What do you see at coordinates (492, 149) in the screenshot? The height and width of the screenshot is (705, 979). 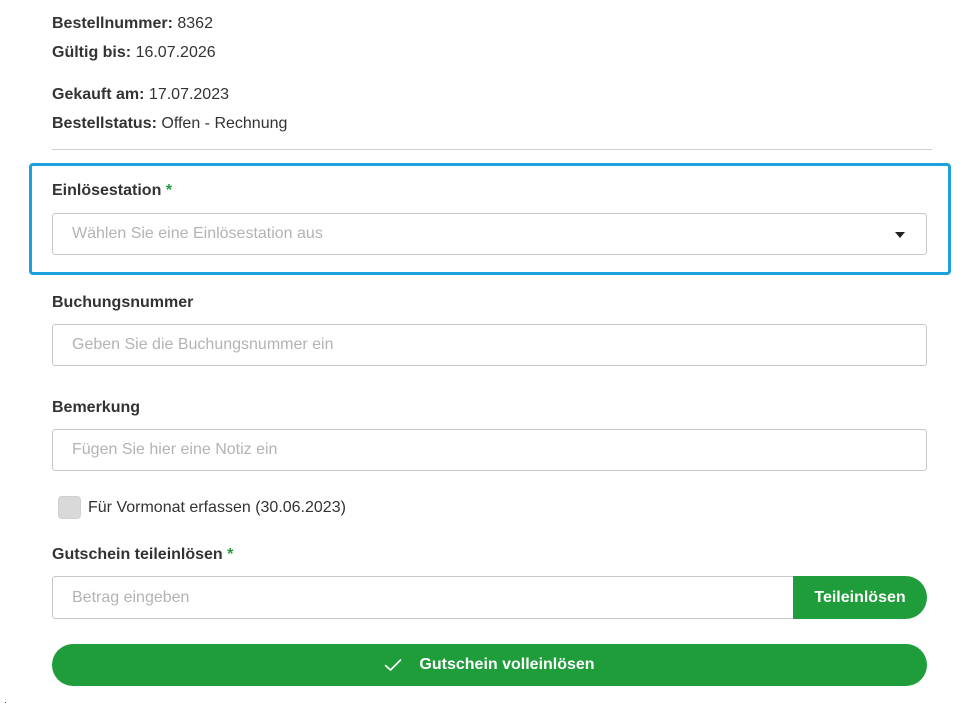 I see `divider` at bounding box center [492, 149].